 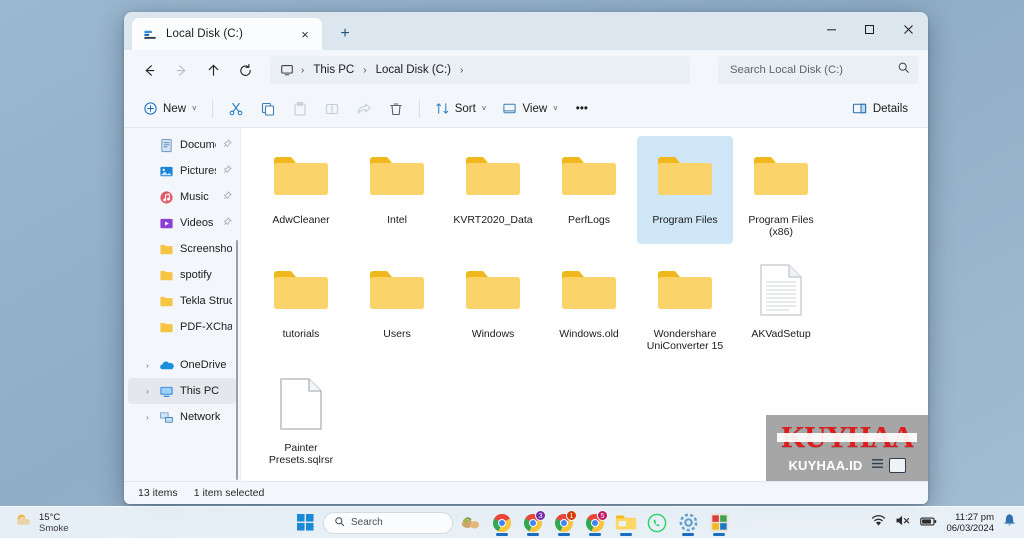 I want to click on back-button, so click(x=149, y=70).